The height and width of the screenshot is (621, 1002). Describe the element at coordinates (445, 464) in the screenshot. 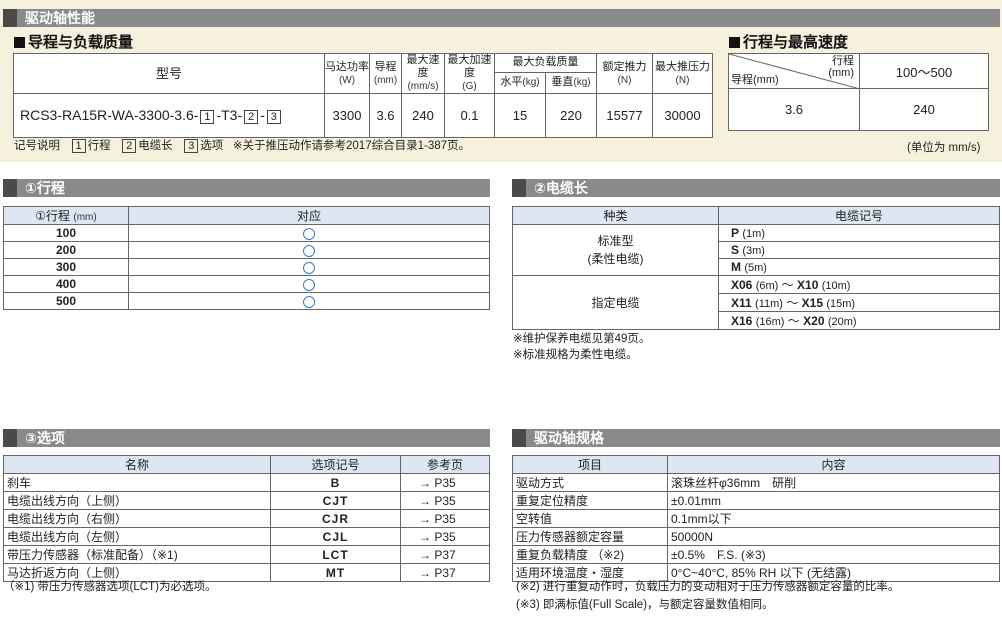

I see `option-ref-header: 参考页` at that location.